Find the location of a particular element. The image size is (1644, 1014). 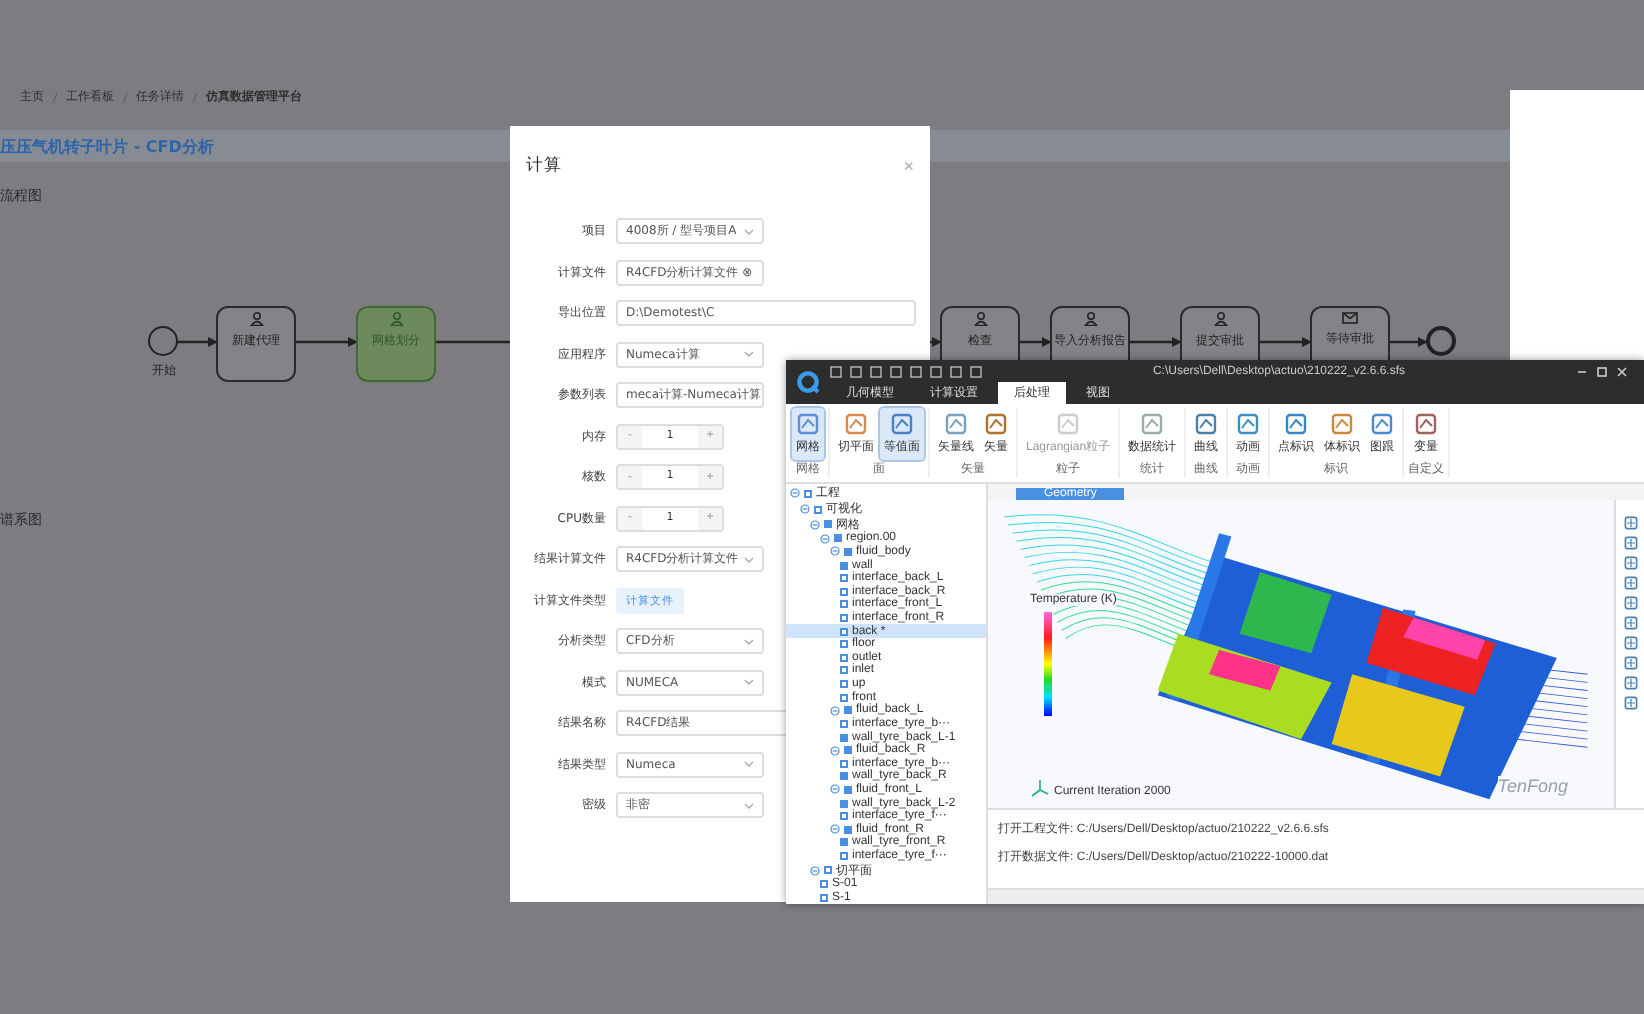

color-legend-bar is located at coordinates (1048, 664).